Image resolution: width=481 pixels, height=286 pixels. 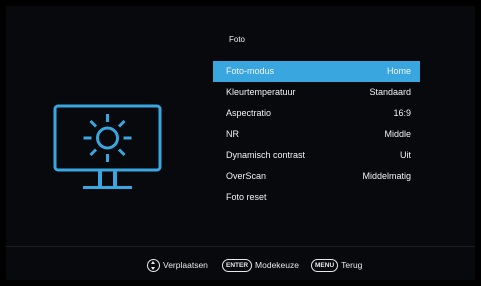 What do you see at coordinates (316, 71) in the screenshot?
I see `menu-item-foto-modus: Foto-modus Home` at bounding box center [316, 71].